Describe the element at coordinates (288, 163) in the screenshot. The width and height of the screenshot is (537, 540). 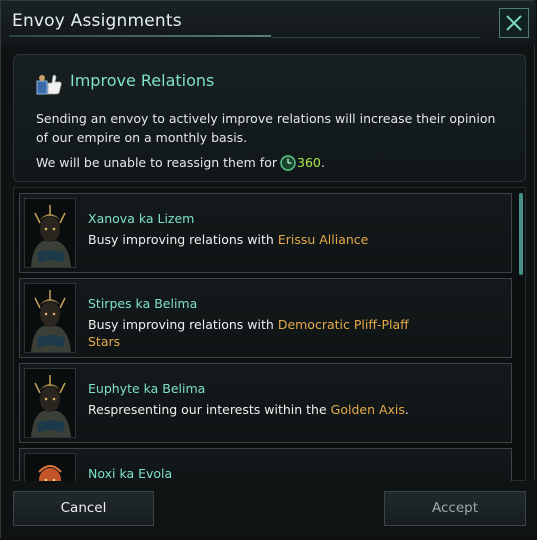
I see `clock-icon` at that location.